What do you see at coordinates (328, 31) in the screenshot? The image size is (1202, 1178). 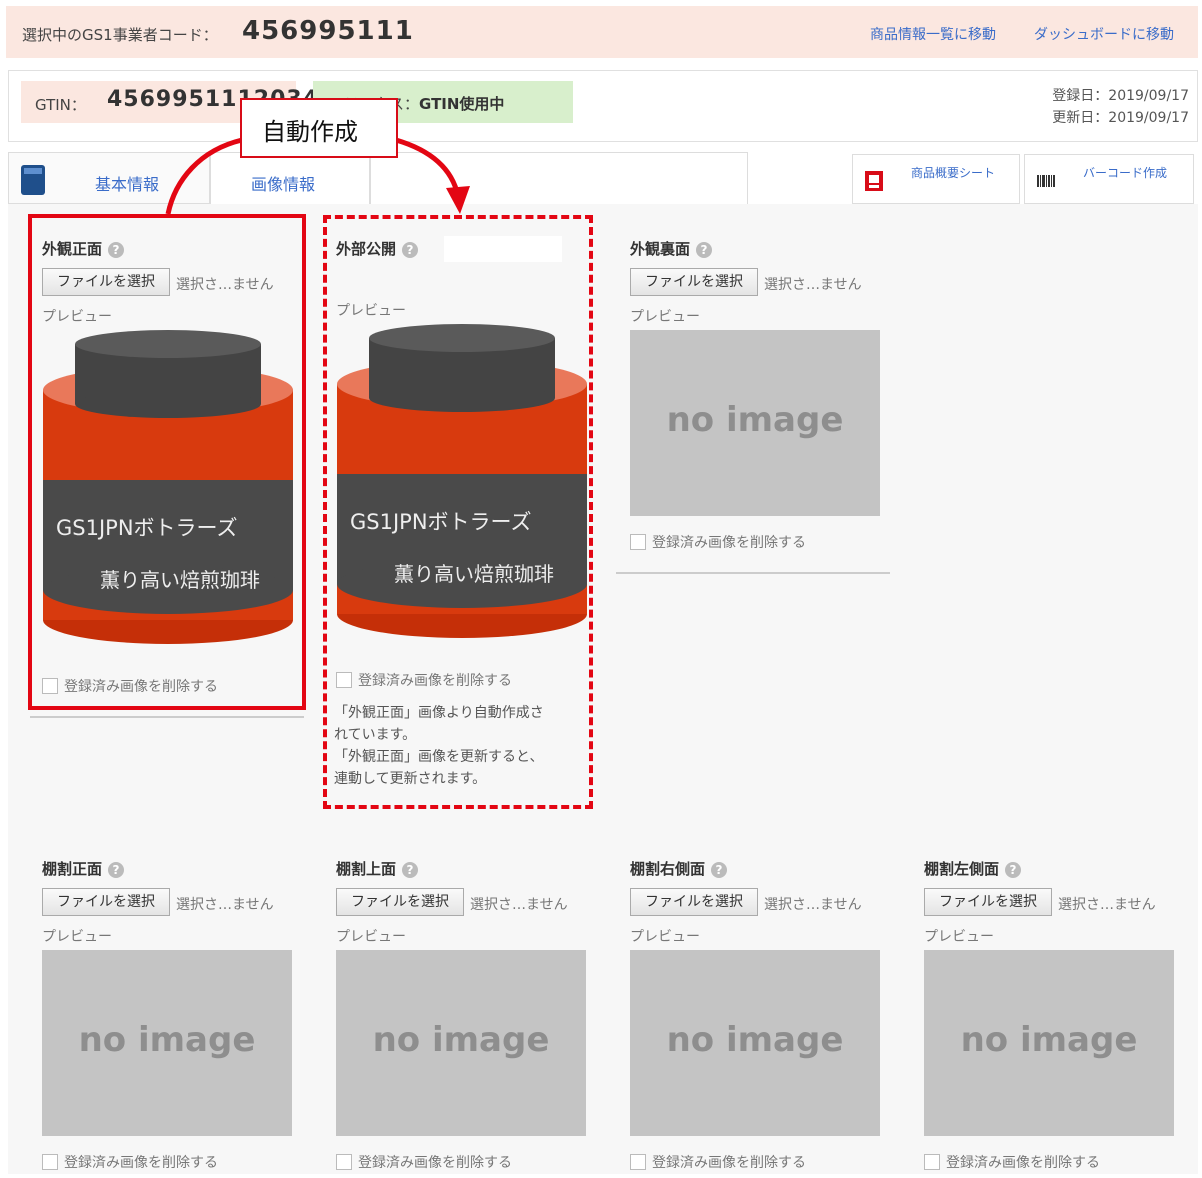 I see `selected-company-code: 456995111` at bounding box center [328, 31].